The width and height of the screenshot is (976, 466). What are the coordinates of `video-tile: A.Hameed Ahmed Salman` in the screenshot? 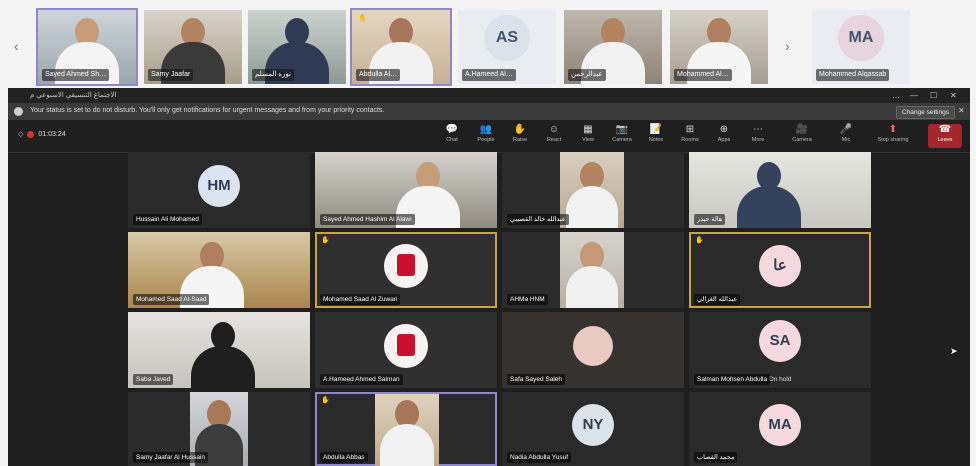 It's located at (406, 350).